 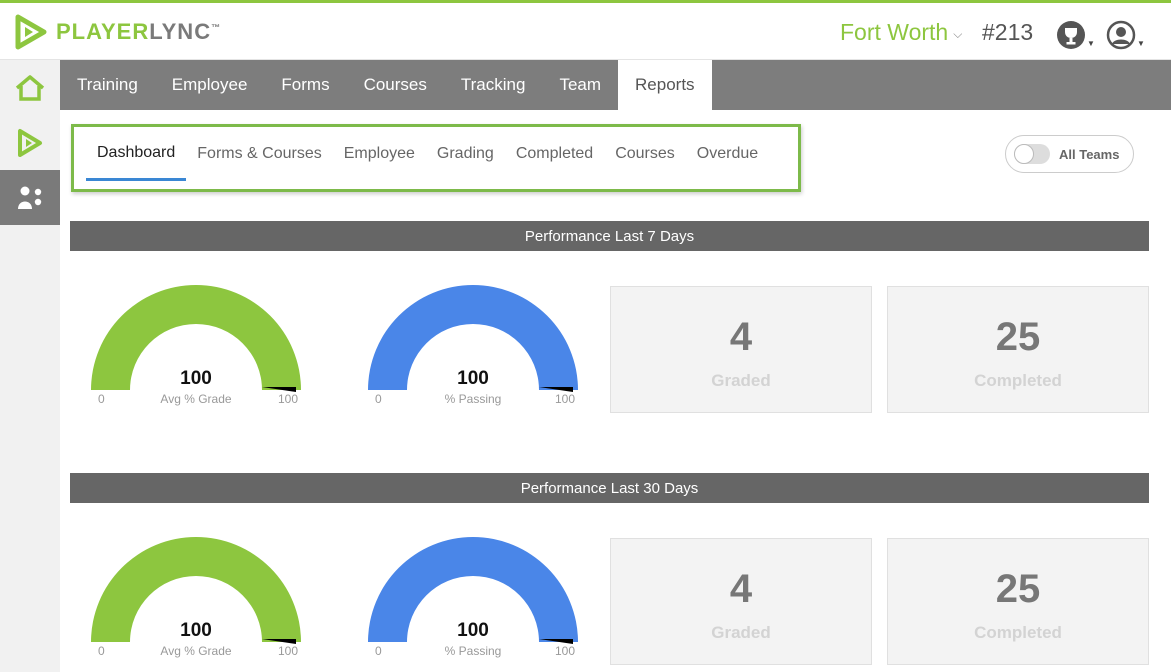 What do you see at coordinates (379, 154) in the screenshot?
I see `subtab-employee: Employee` at bounding box center [379, 154].